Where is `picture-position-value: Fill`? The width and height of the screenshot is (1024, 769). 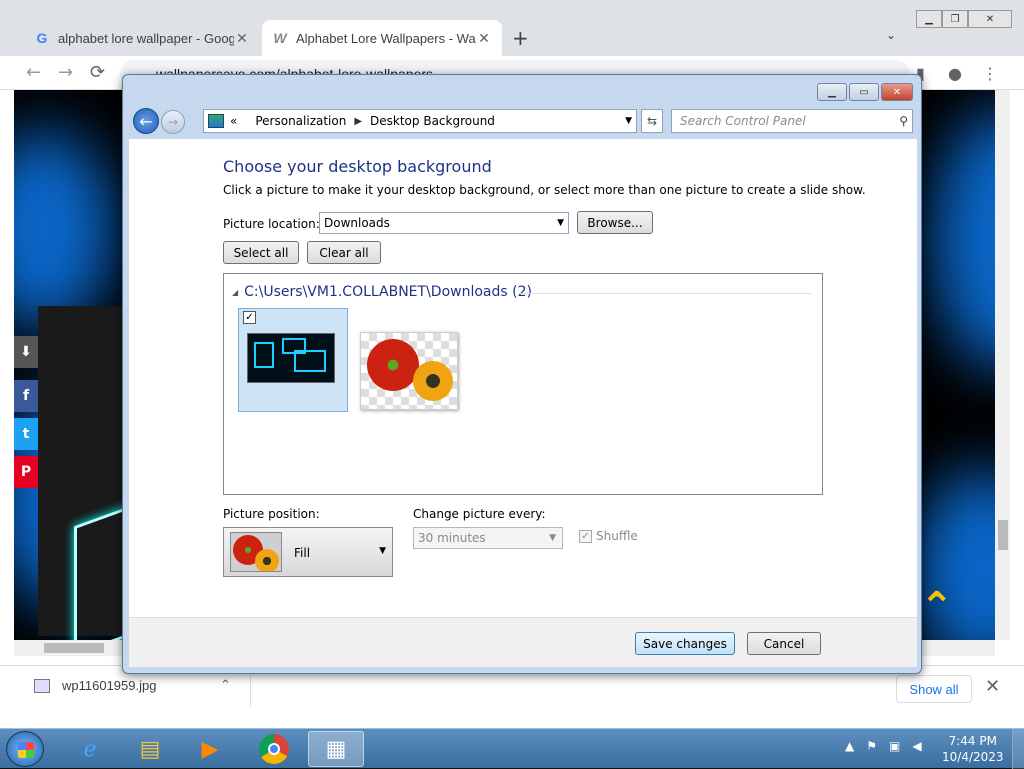
picture-position-value: Fill is located at coordinates (302, 553).